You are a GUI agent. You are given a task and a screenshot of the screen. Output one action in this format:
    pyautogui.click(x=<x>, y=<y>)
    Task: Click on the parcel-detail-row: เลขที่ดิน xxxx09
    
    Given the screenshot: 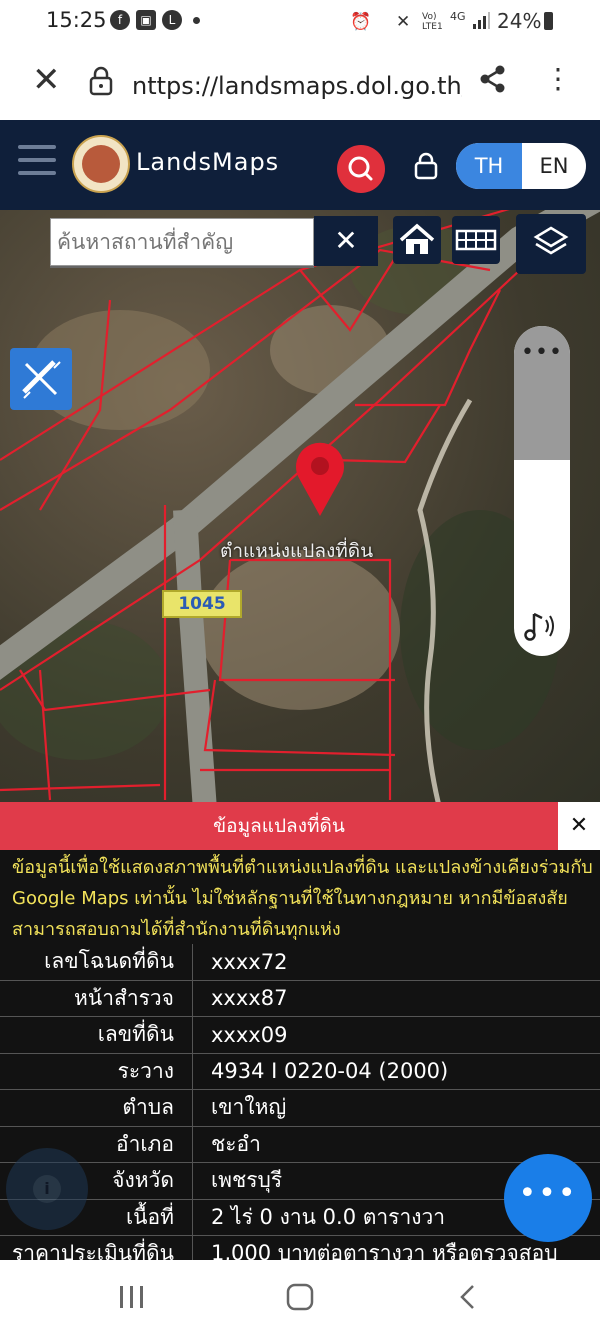 What is the action you would take?
    pyautogui.click(x=300, y=1035)
    